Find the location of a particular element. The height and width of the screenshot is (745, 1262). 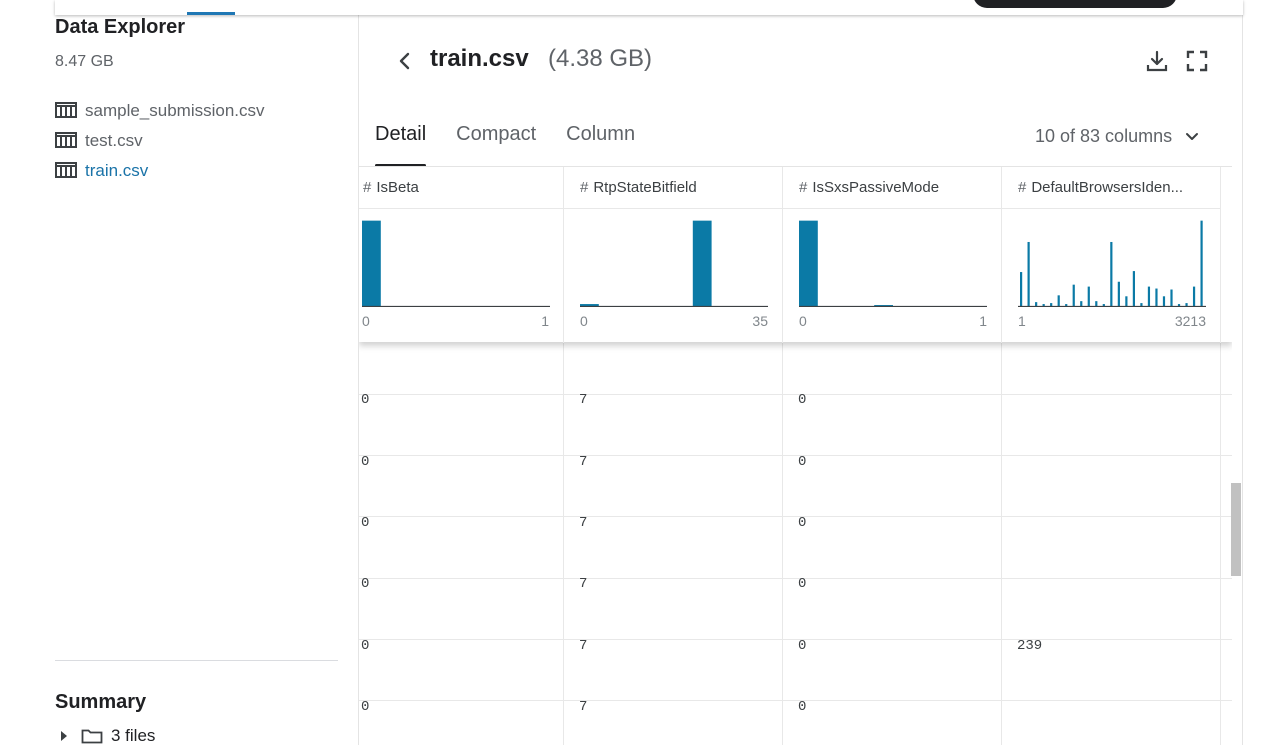

file-name: sample_submission.csv is located at coordinates (175, 110).